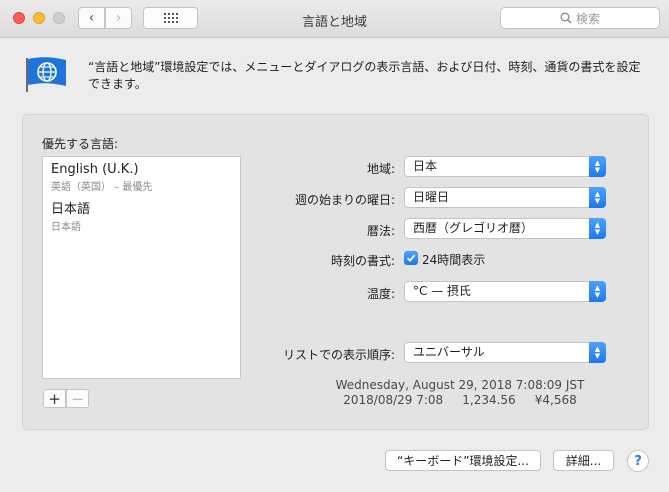 This screenshot has height=492, width=669. What do you see at coordinates (566, 18) in the screenshot?
I see `search-icon` at bounding box center [566, 18].